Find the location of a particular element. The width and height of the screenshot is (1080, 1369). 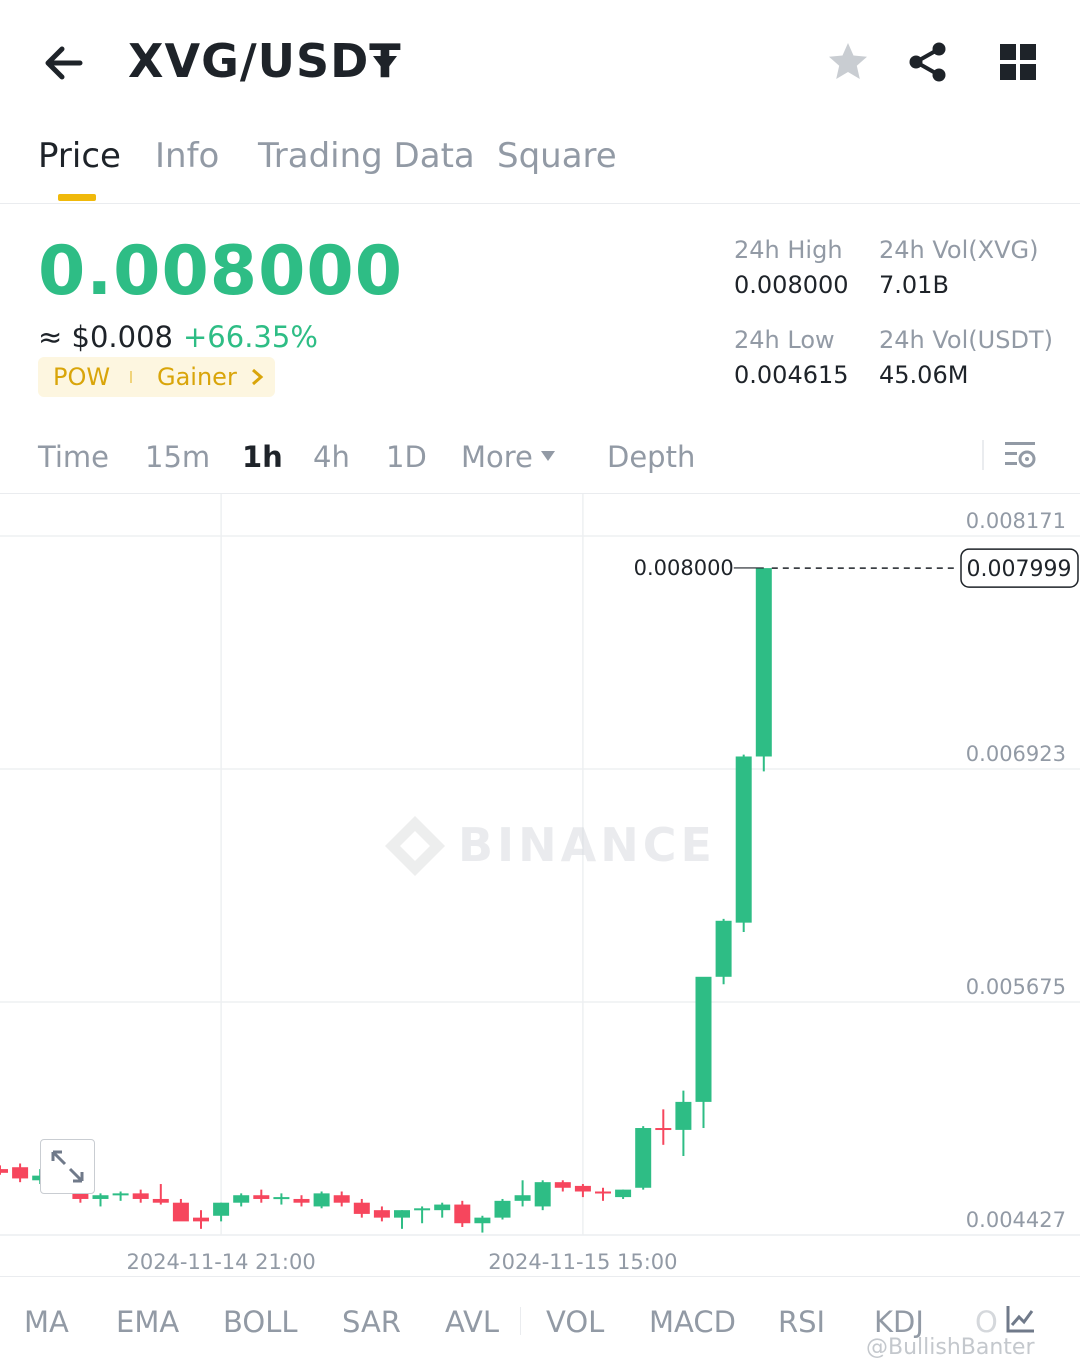

back-arrow-icon is located at coordinates (63, 63).